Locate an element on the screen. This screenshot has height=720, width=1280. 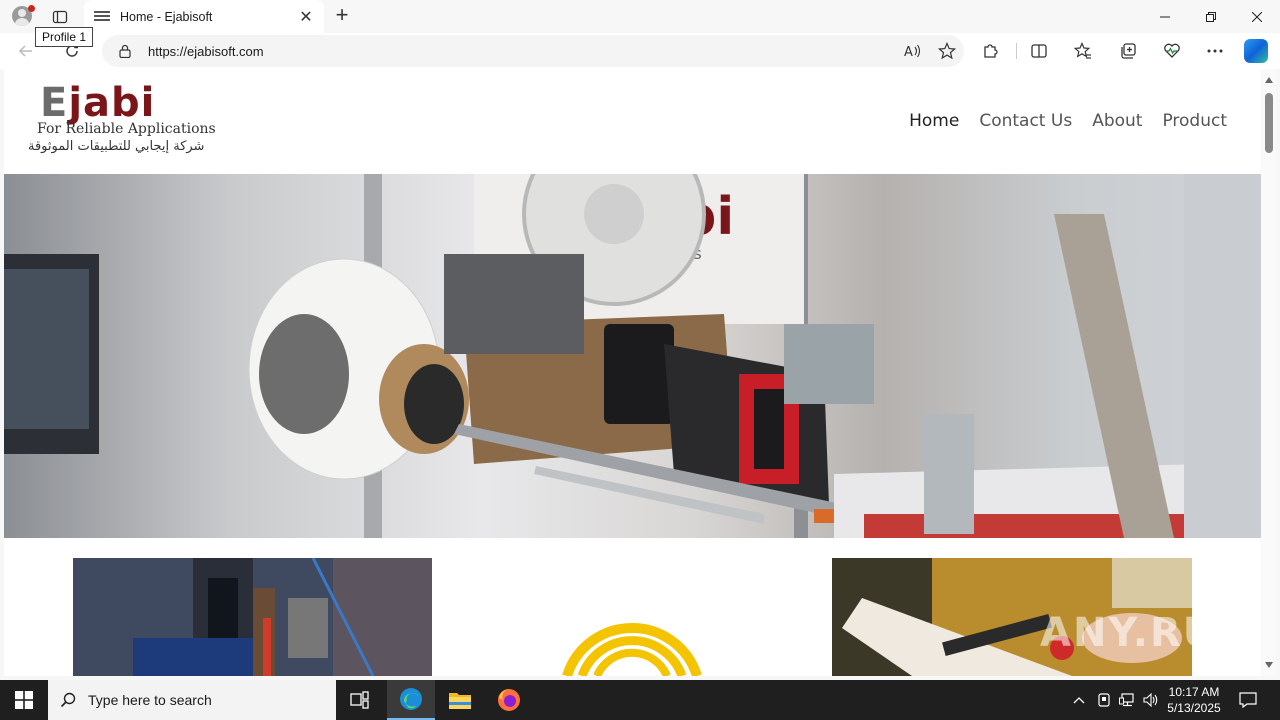
search-placeholder: Type here to search is located at coordinates (150, 700).